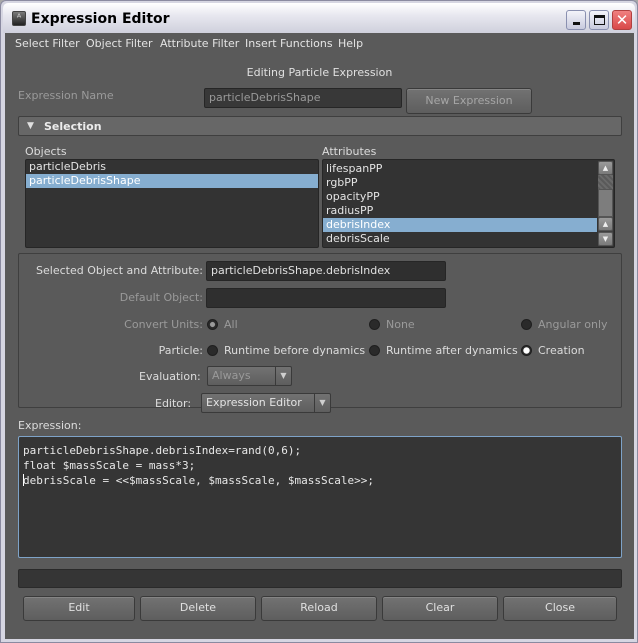 The image size is (638, 643). What do you see at coordinates (170, 376) in the screenshot?
I see `evaluation-label: Evaluation:` at bounding box center [170, 376].